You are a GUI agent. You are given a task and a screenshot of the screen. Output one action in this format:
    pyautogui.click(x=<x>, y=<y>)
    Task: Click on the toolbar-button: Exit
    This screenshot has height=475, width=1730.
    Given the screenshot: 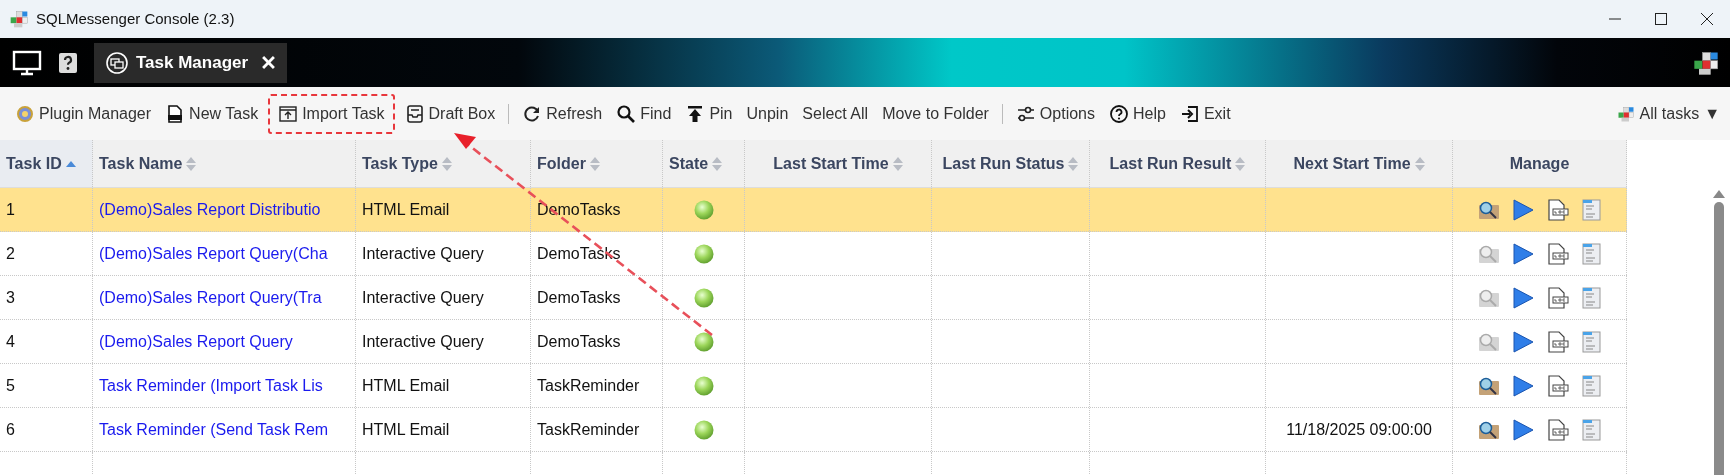 What is the action you would take?
    pyautogui.click(x=1205, y=113)
    